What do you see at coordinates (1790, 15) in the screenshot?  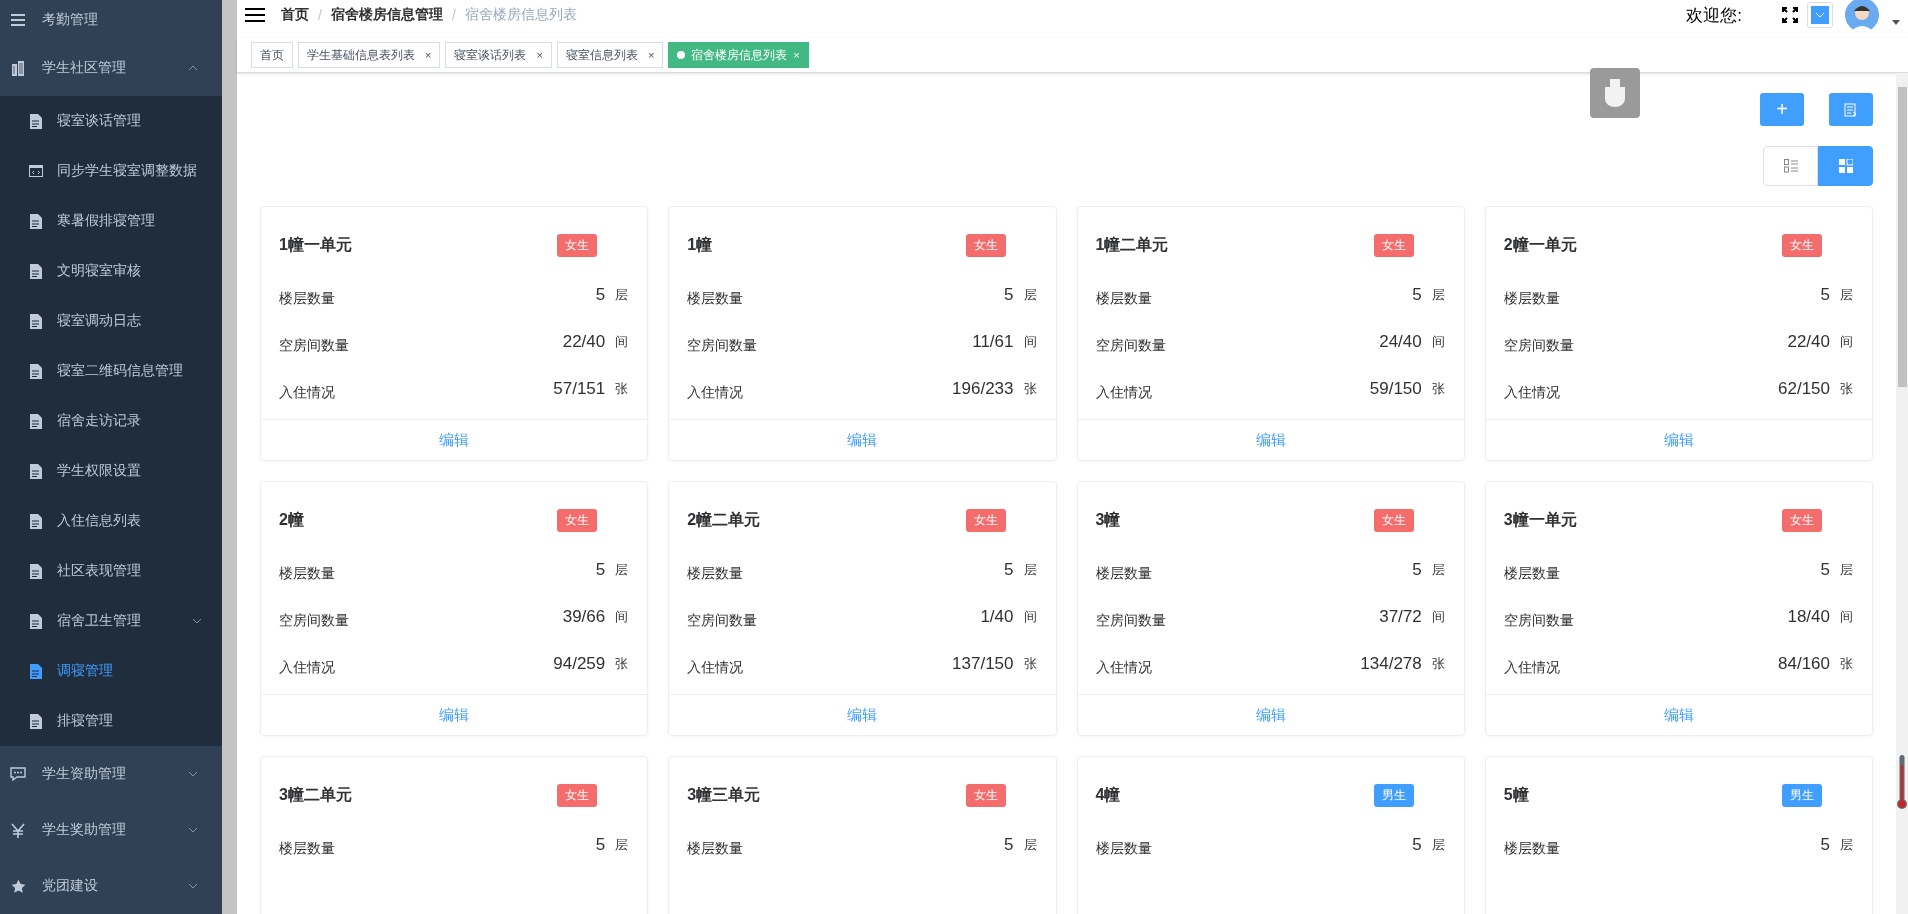 I see `fullscreen-icon` at bounding box center [1790, 15].